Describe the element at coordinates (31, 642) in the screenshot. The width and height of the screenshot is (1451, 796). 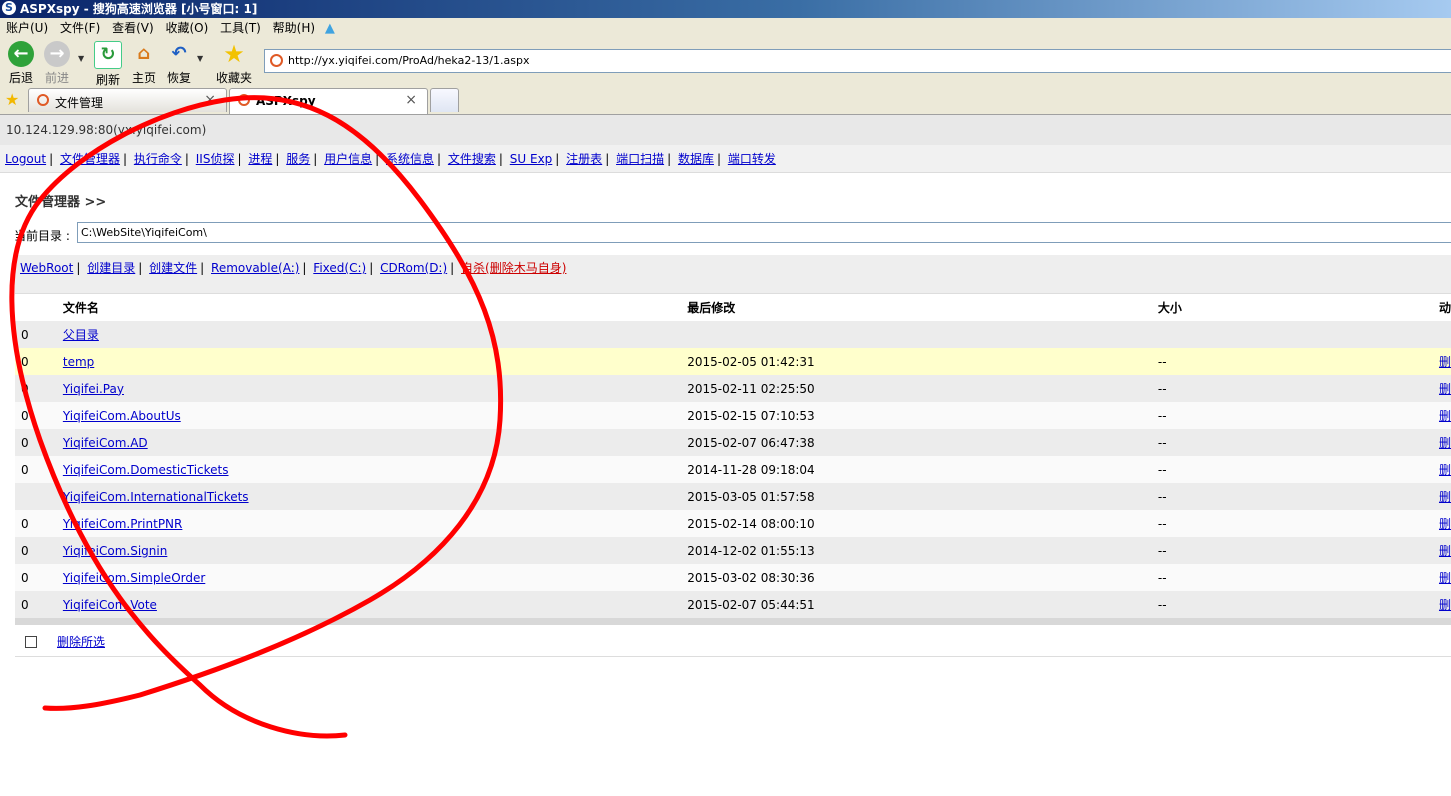
I see `select-all-checkbox` at that location.